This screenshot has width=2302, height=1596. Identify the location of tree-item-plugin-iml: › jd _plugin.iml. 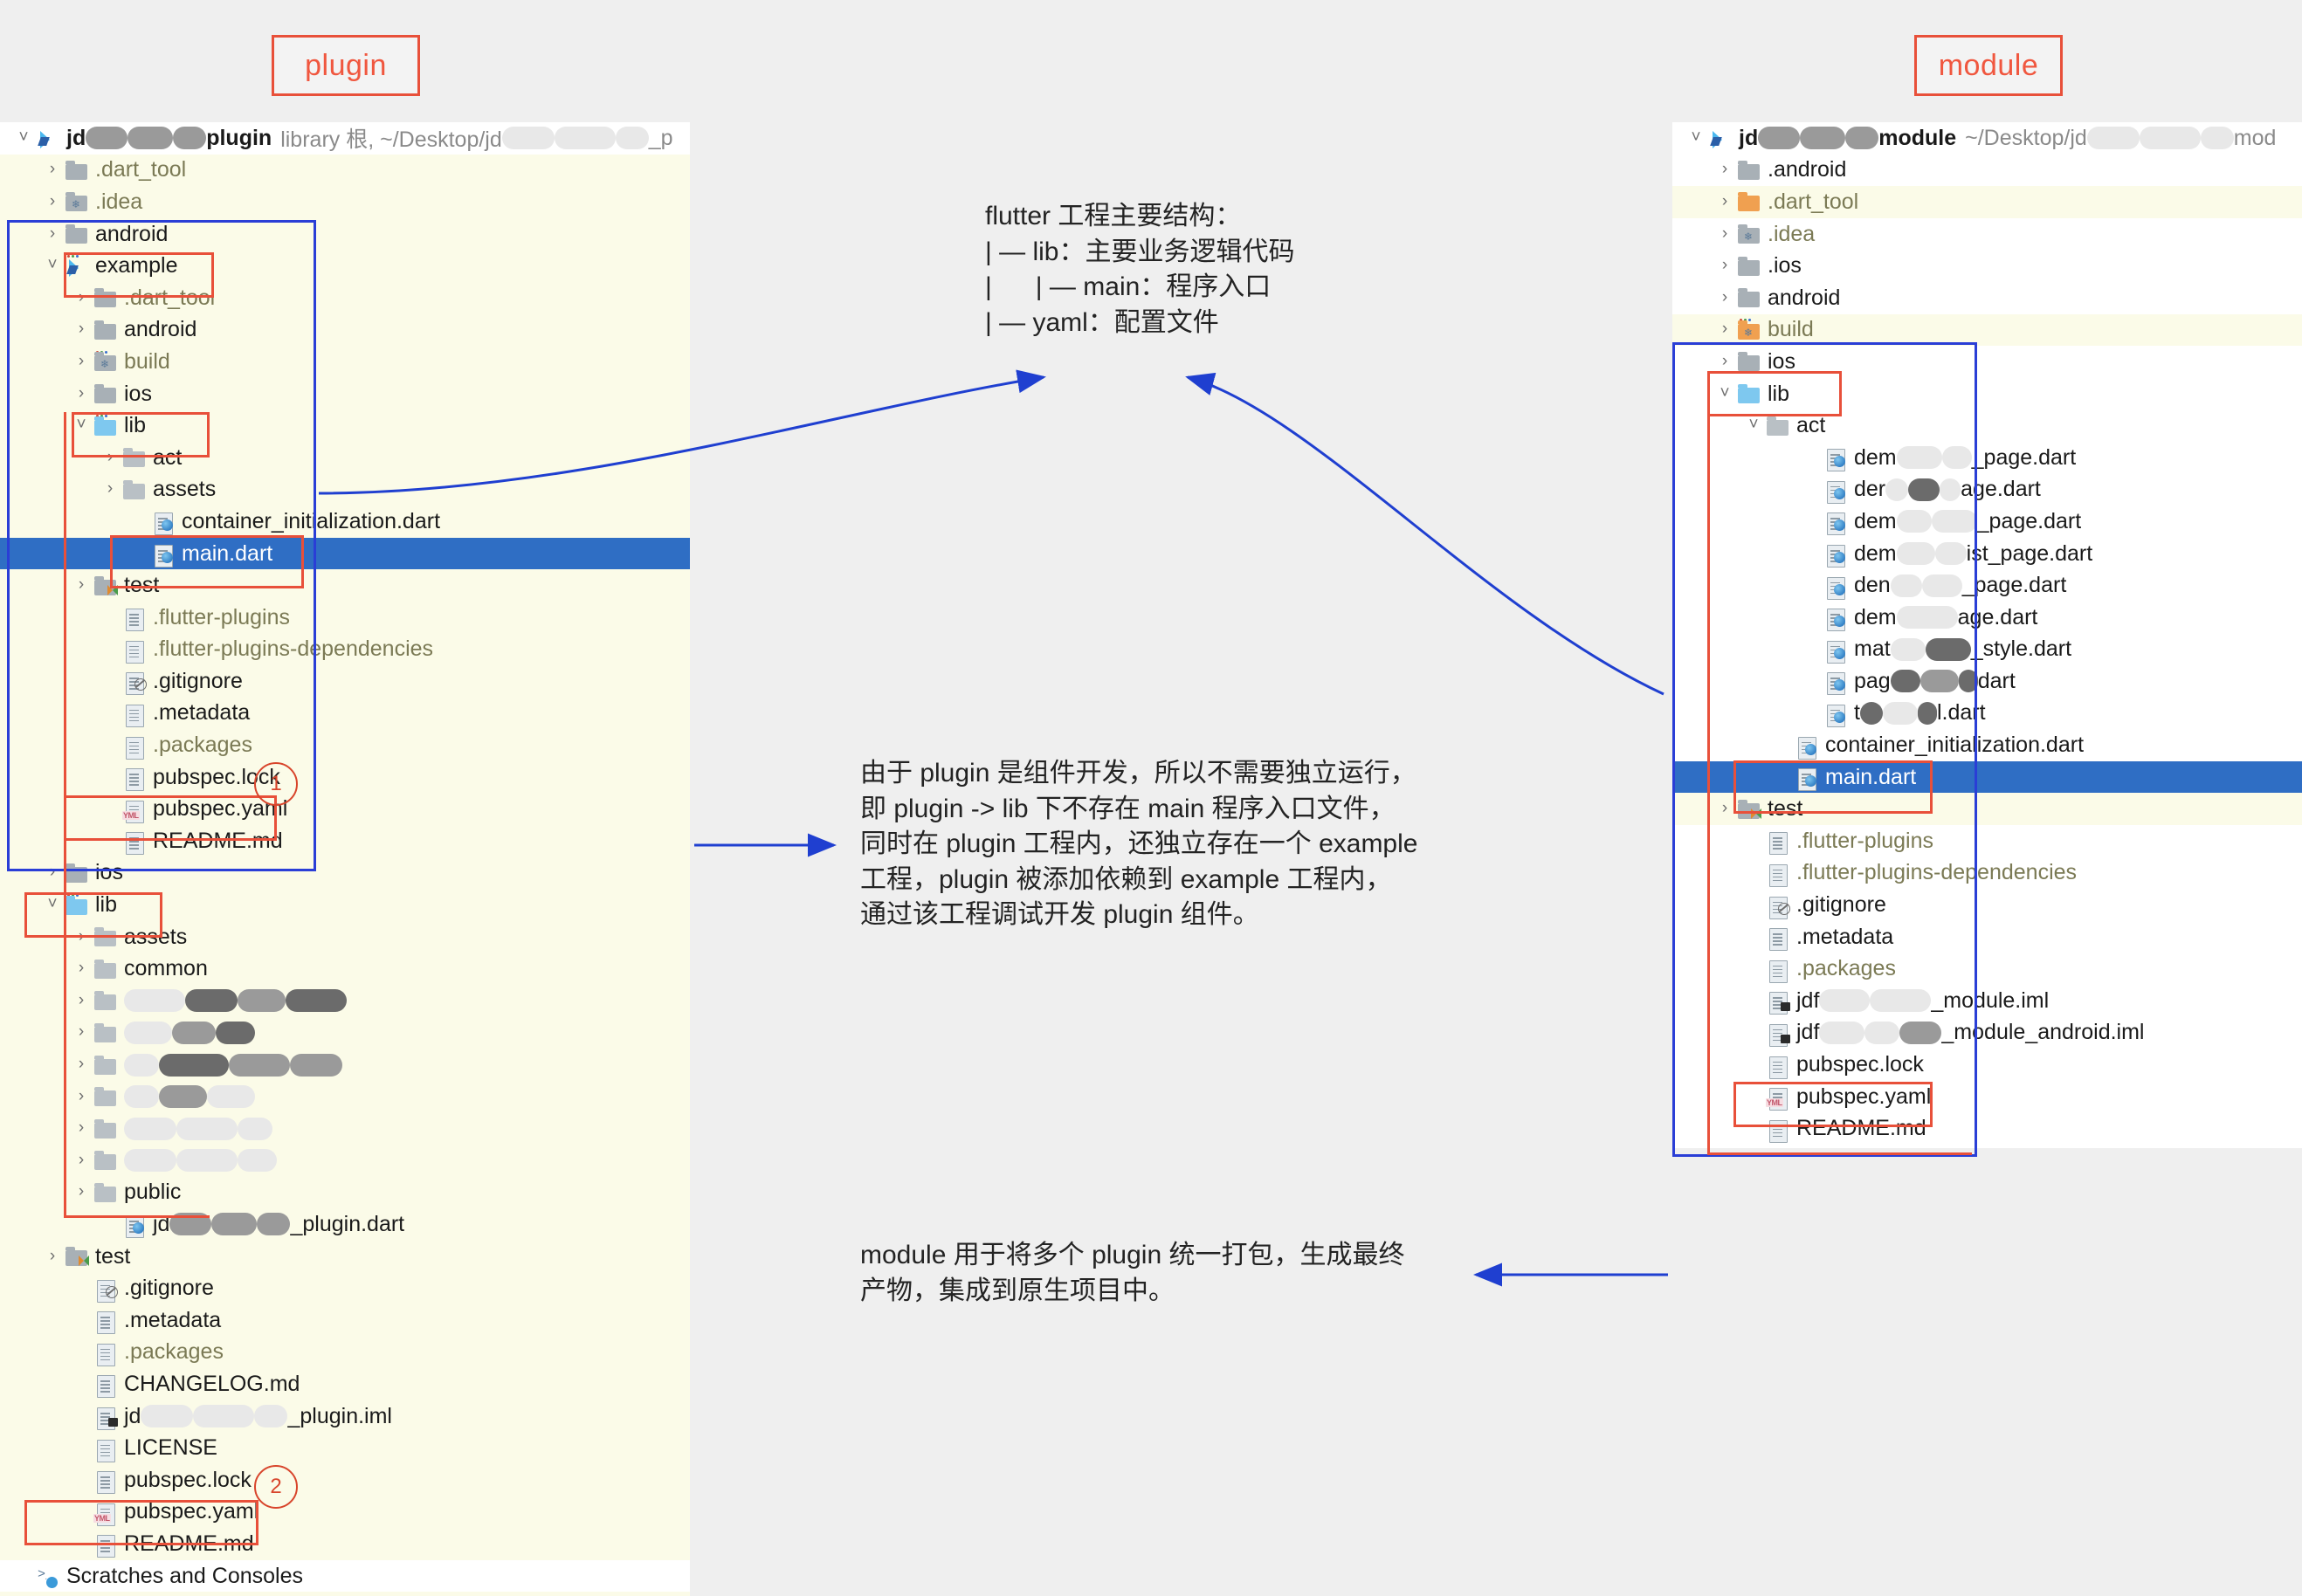
(345, 1417).